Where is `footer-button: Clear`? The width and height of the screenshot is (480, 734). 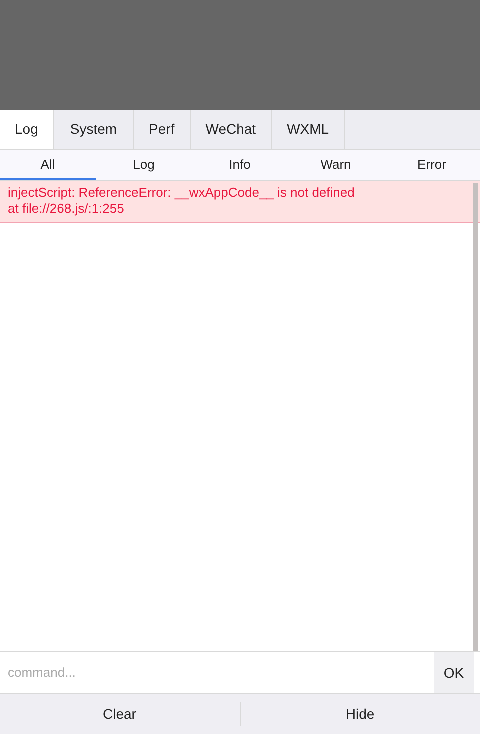 footer-button: Clear is located at coordinates (120, 714).